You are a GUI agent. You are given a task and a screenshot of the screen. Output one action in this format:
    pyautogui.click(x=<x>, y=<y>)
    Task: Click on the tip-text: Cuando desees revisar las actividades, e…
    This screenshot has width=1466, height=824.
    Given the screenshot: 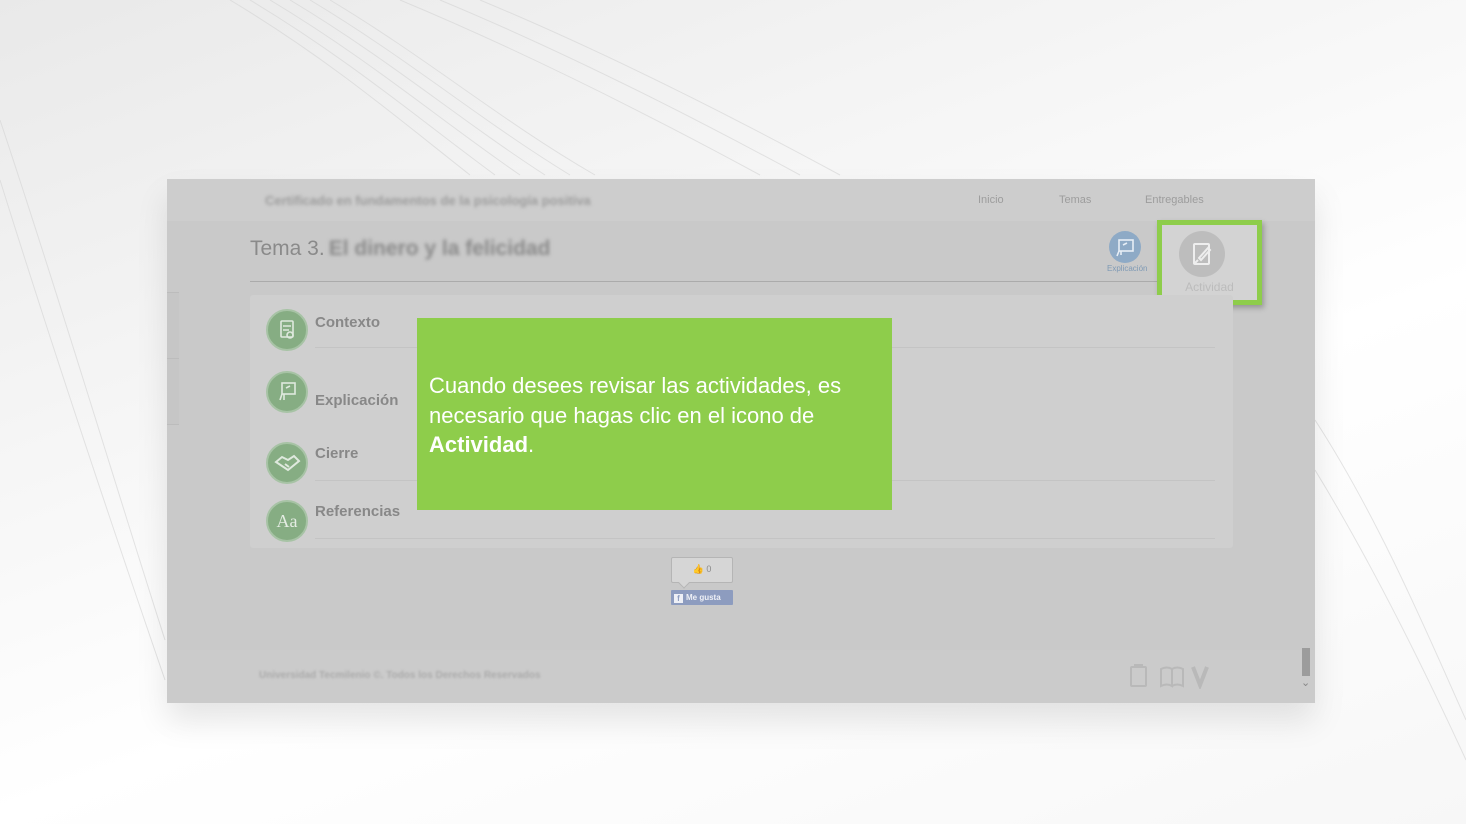 What is the action you would take?
    pyautogui.click(x=635, y=400)
    